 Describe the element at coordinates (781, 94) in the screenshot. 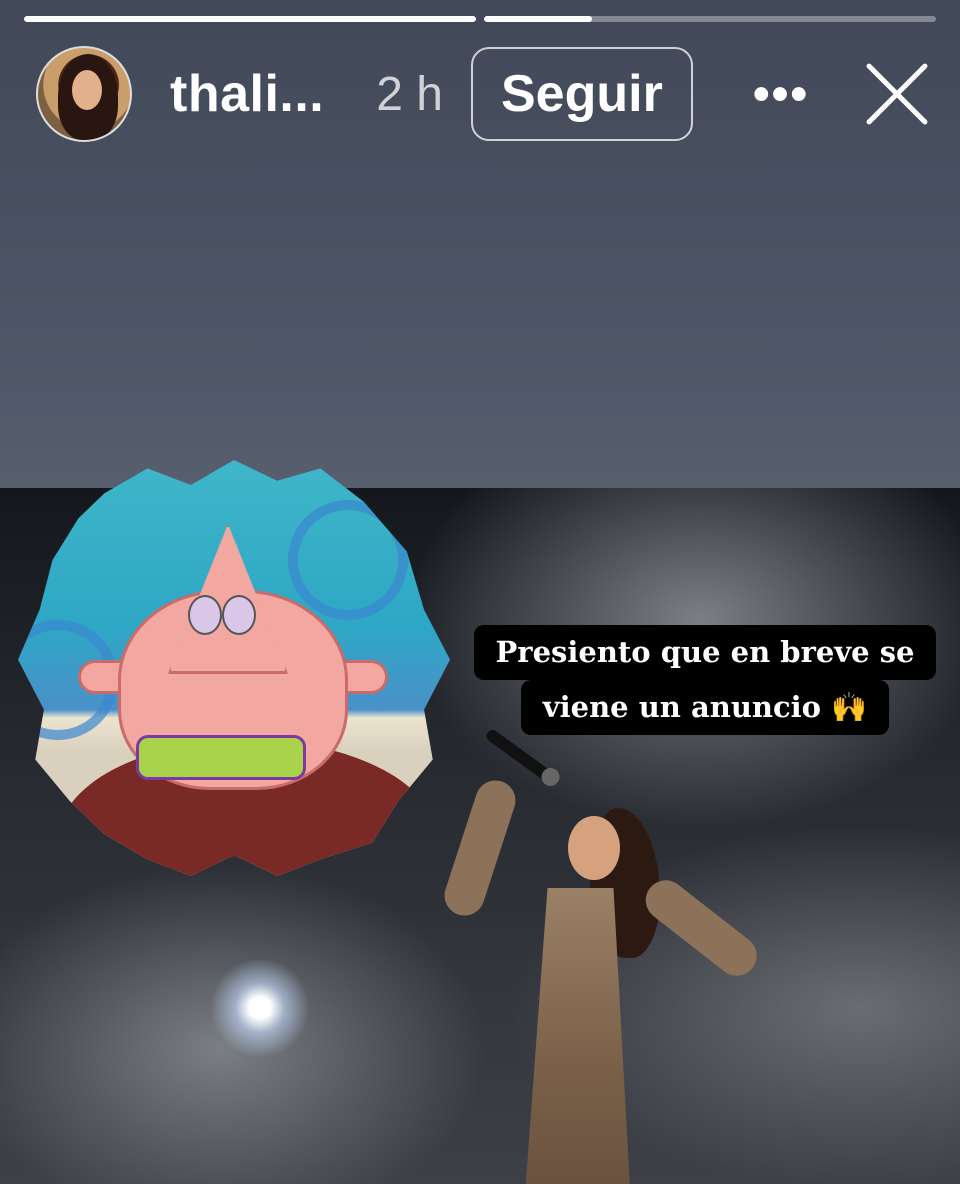

I see `more-options-icon: •••` at that location.